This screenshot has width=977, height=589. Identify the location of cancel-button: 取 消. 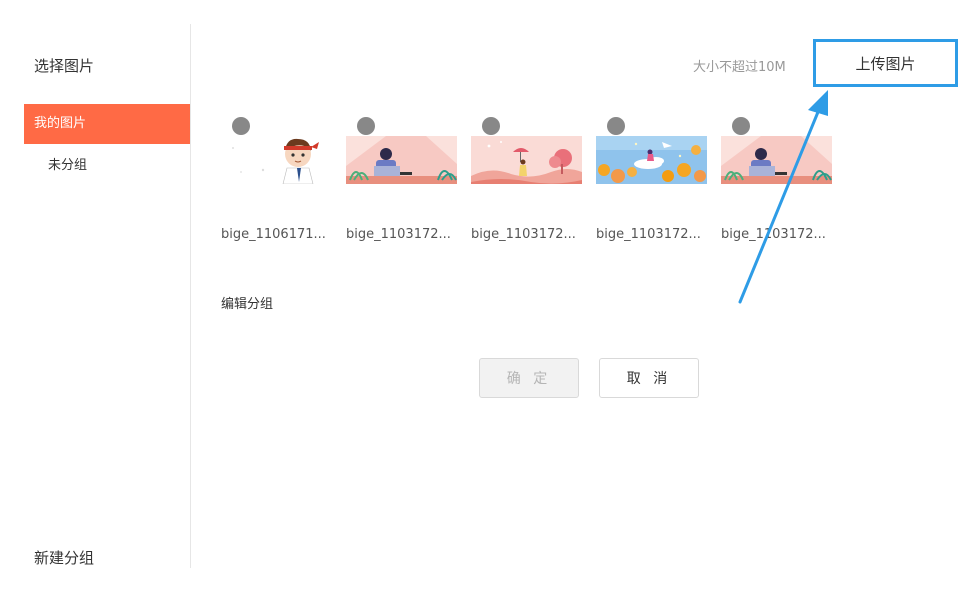
(649, 378).